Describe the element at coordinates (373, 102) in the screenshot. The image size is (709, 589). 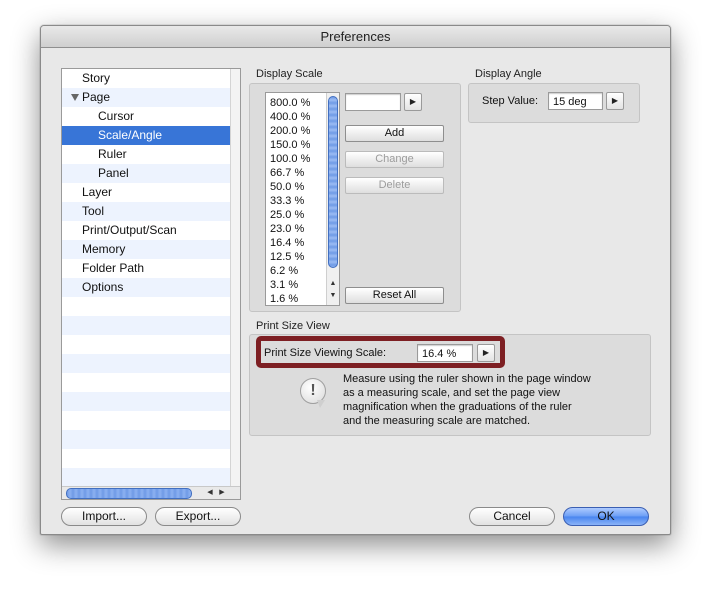
I see `scale-value-input` at that location.